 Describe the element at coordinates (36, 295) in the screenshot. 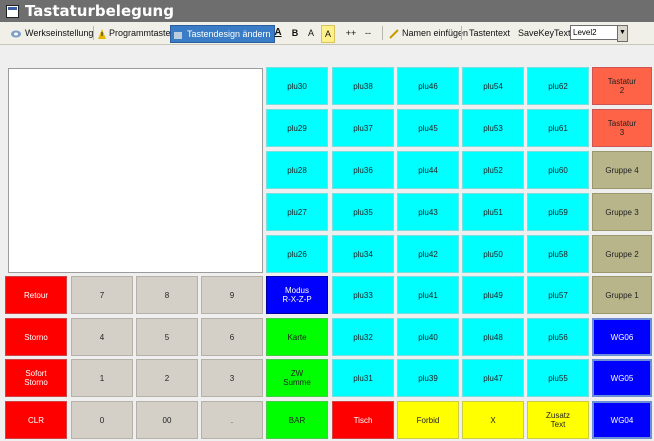

I see `key-retour: Retour` at that location.